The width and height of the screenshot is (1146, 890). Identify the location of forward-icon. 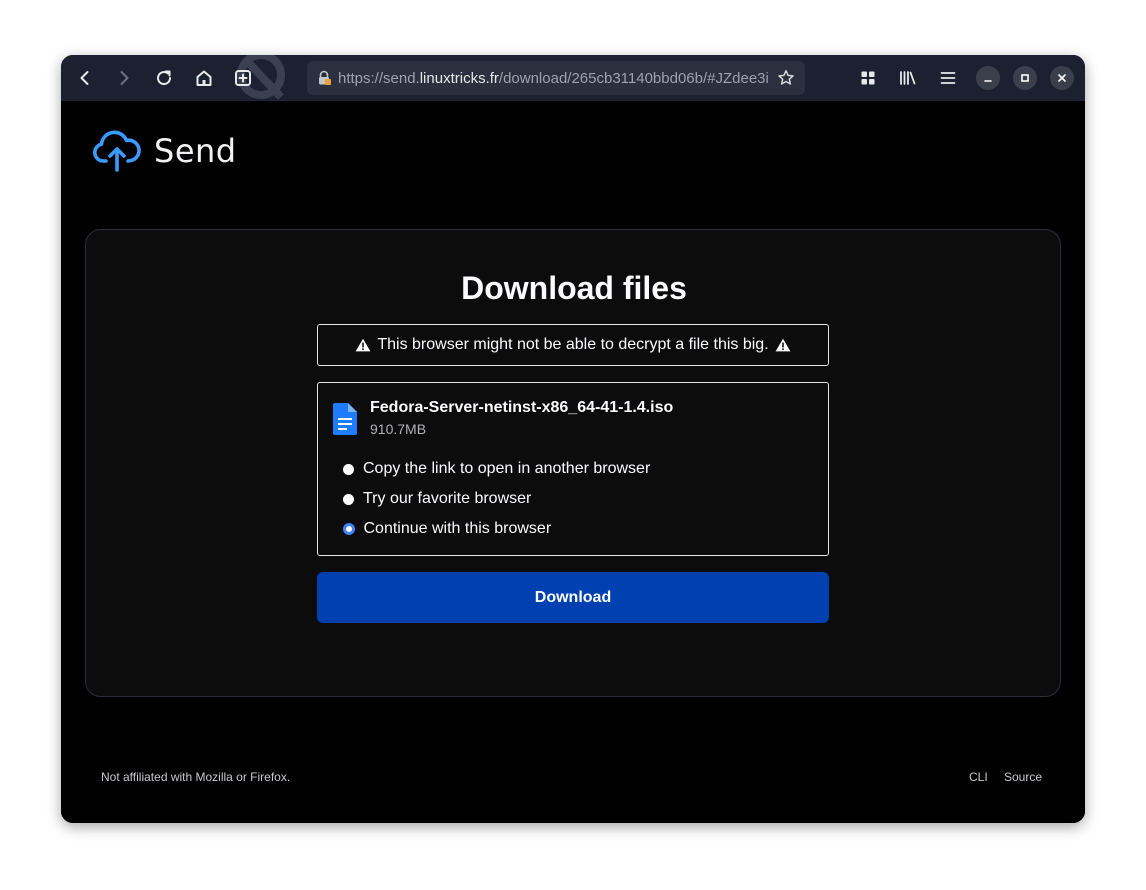
(124, 78).